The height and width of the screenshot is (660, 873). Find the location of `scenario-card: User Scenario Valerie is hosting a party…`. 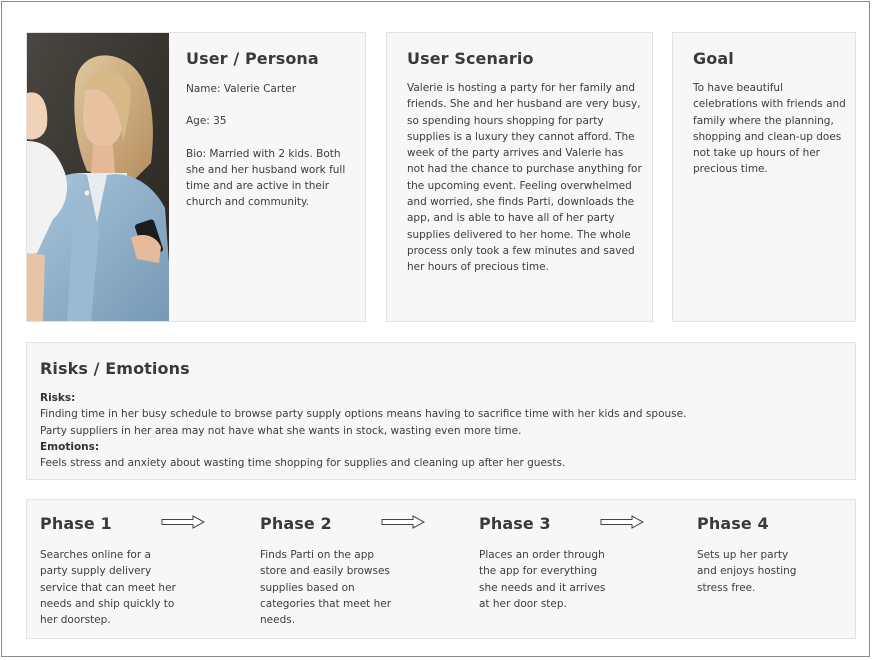

scenario-card: User Scenario Valerie is hosting a party… is located at coordinates (519, 177).